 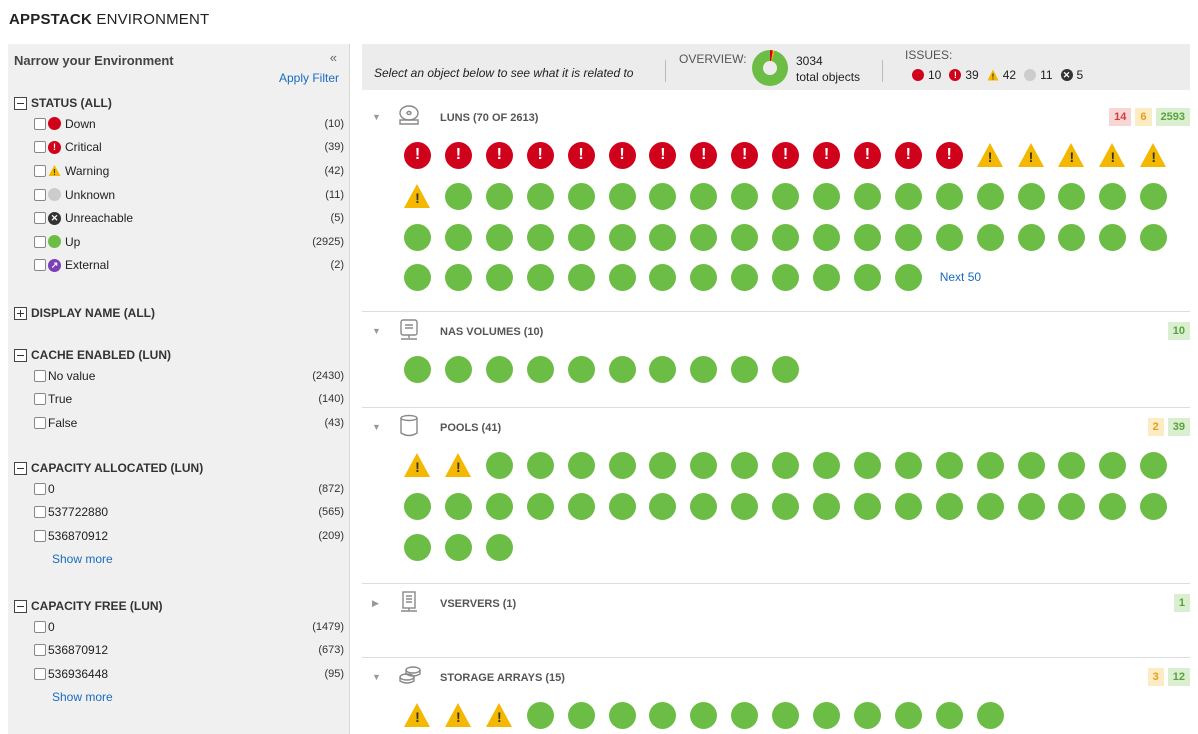 What do you see at coordinates (179, 697) in the screenshot?
I see `show-more-free-link: Show more` at bounding box center [179, 697].